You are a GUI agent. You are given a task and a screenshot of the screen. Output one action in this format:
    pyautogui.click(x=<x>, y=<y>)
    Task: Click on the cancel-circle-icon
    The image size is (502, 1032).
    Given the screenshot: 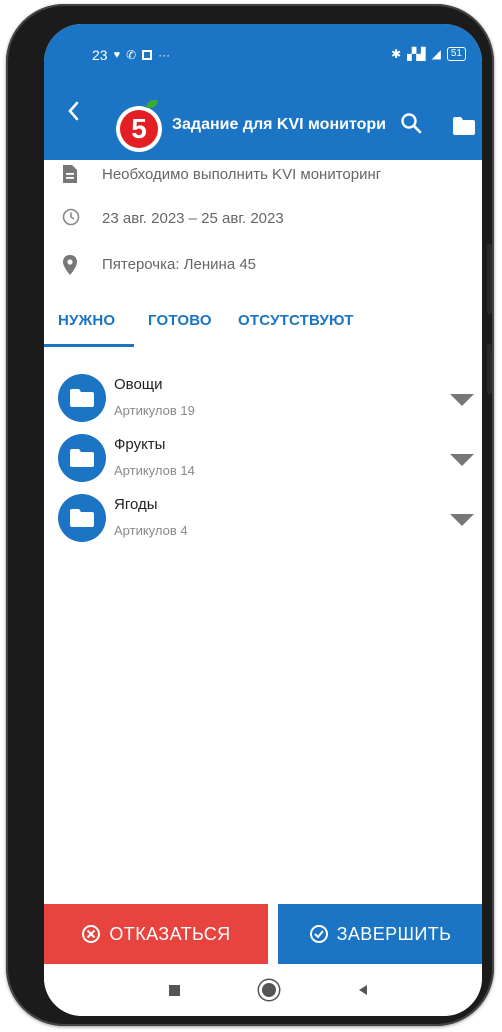 What is the action you would take?
    pyautogui.click(x=91, y=934)
    